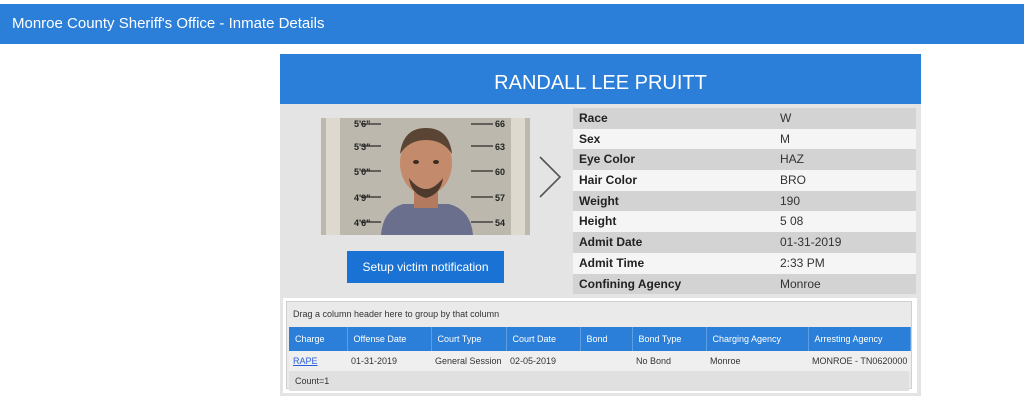 This screenshot has width=1024, height=404. I want to click on detail-value: 01-31-2019, so click(811, 242).